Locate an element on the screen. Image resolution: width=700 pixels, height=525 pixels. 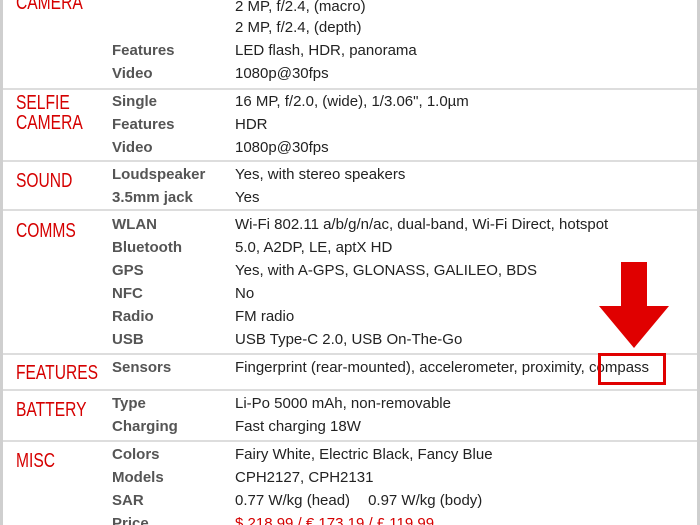
spec-value: LED flash, HDR, panorama is located at coordinates (326, 50).